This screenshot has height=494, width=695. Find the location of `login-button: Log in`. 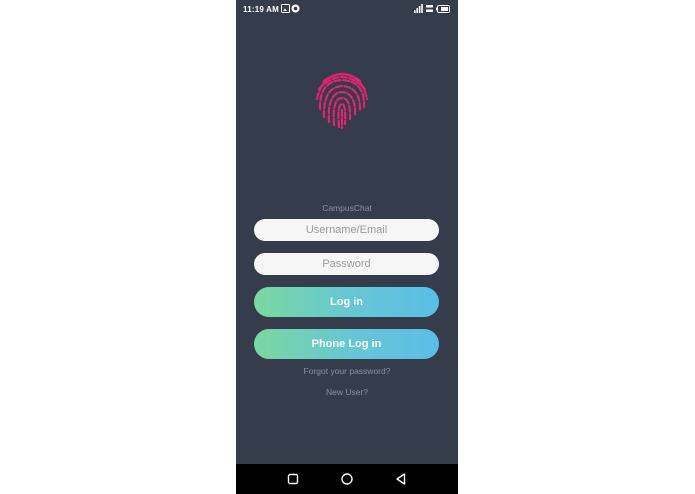

login-button: Log in is located at coordinates (346, 302).